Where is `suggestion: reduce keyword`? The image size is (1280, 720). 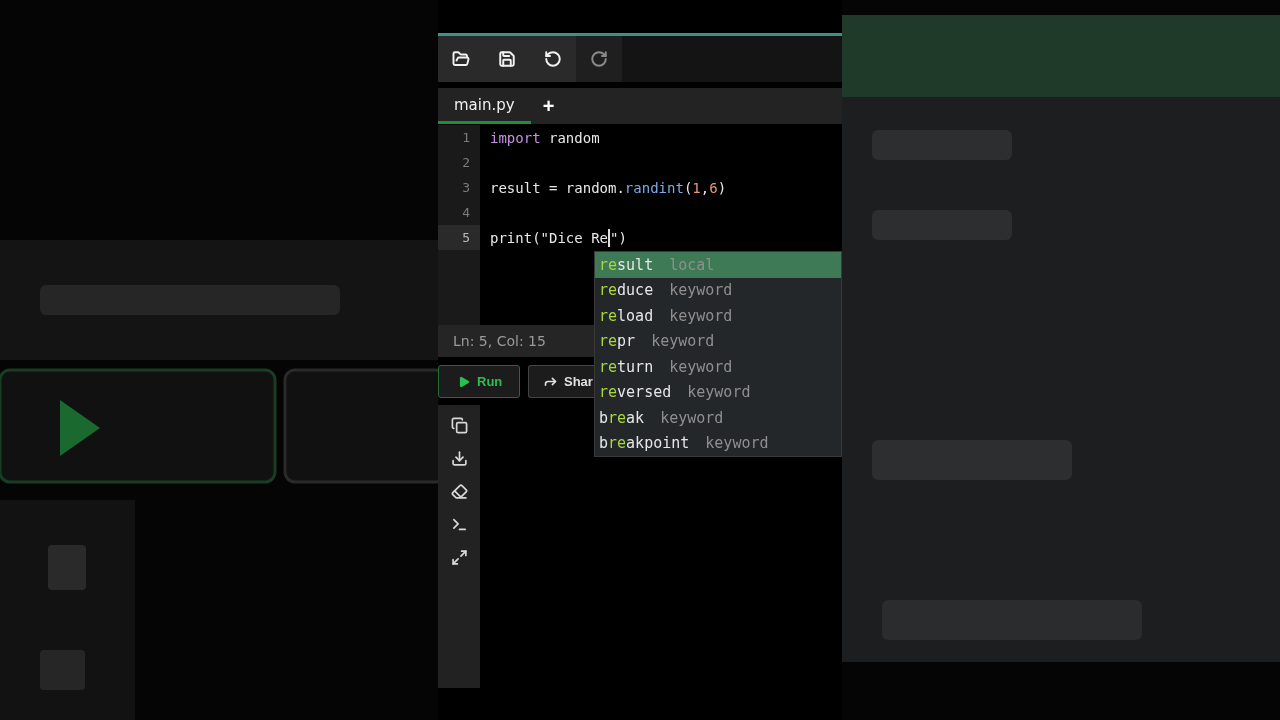
suggestion: reduce keyword is located at coordinates (718, 290).